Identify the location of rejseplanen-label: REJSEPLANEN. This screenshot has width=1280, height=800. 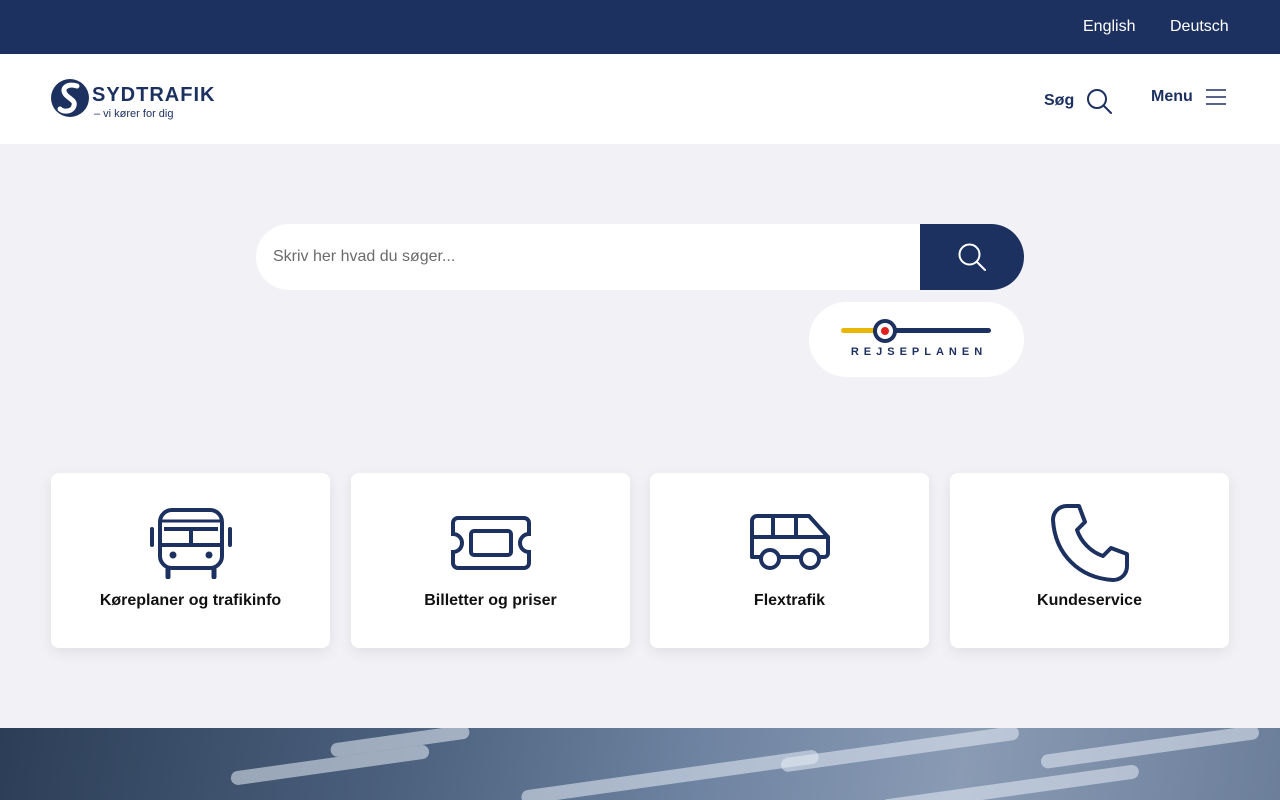
(919, 352).